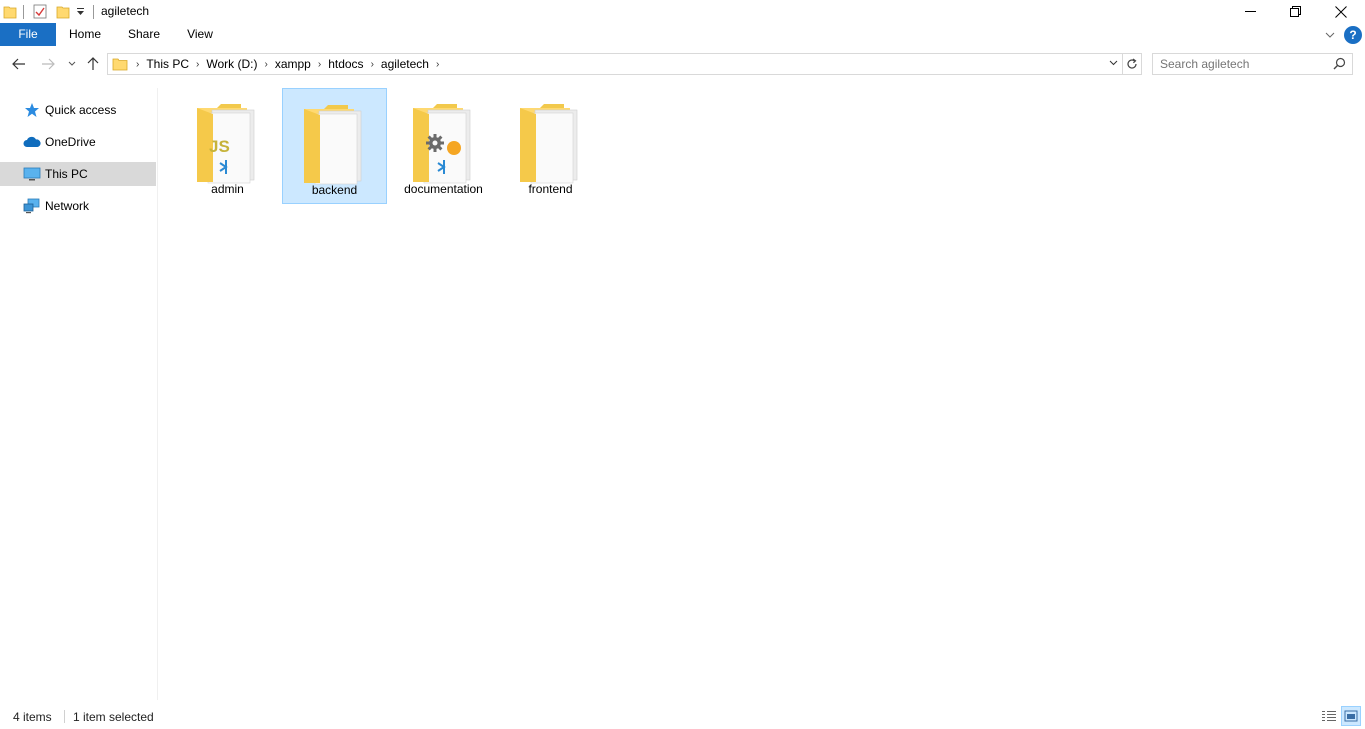 This screenshot has width=1365, height=729. What do you see at coordinates (80, 11) in the screenshot?
I see `customize-toolbar-icon` at bounding box center [80, 11].